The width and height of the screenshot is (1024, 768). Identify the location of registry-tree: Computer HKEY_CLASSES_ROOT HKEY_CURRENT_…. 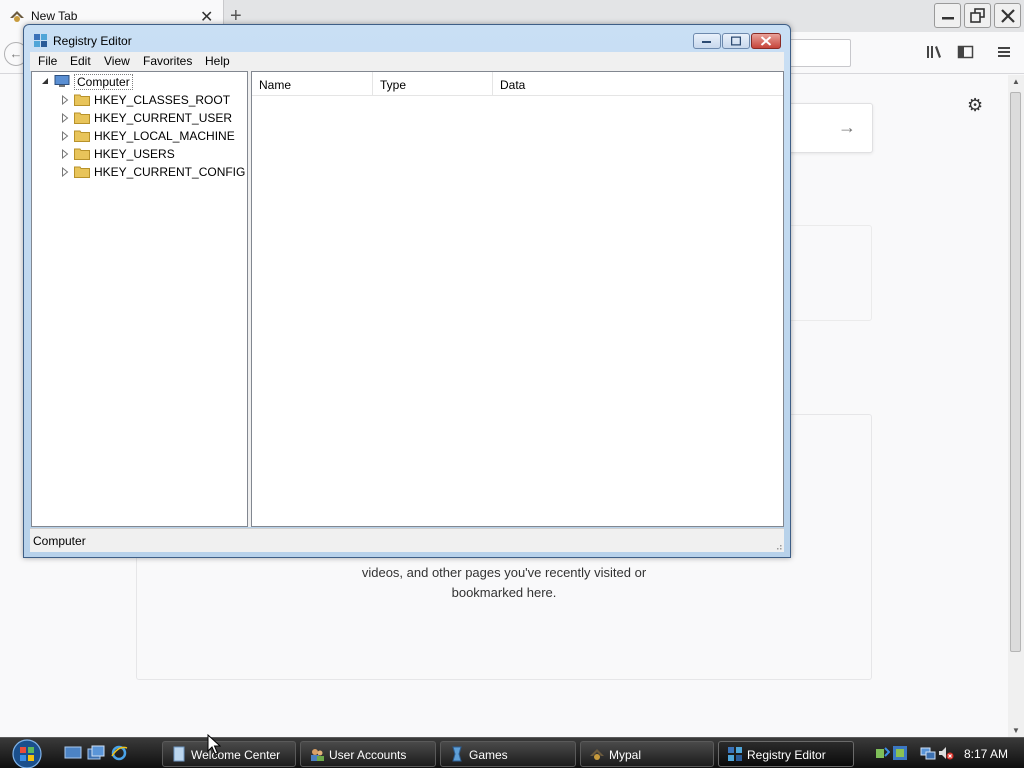
(139, 299).